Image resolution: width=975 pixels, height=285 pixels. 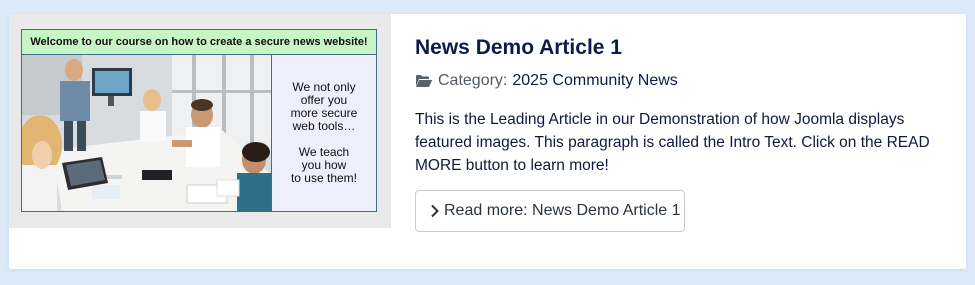 I want to click on read-more-button: Read more: News Demo Article 1, so click(x=550, y=211).